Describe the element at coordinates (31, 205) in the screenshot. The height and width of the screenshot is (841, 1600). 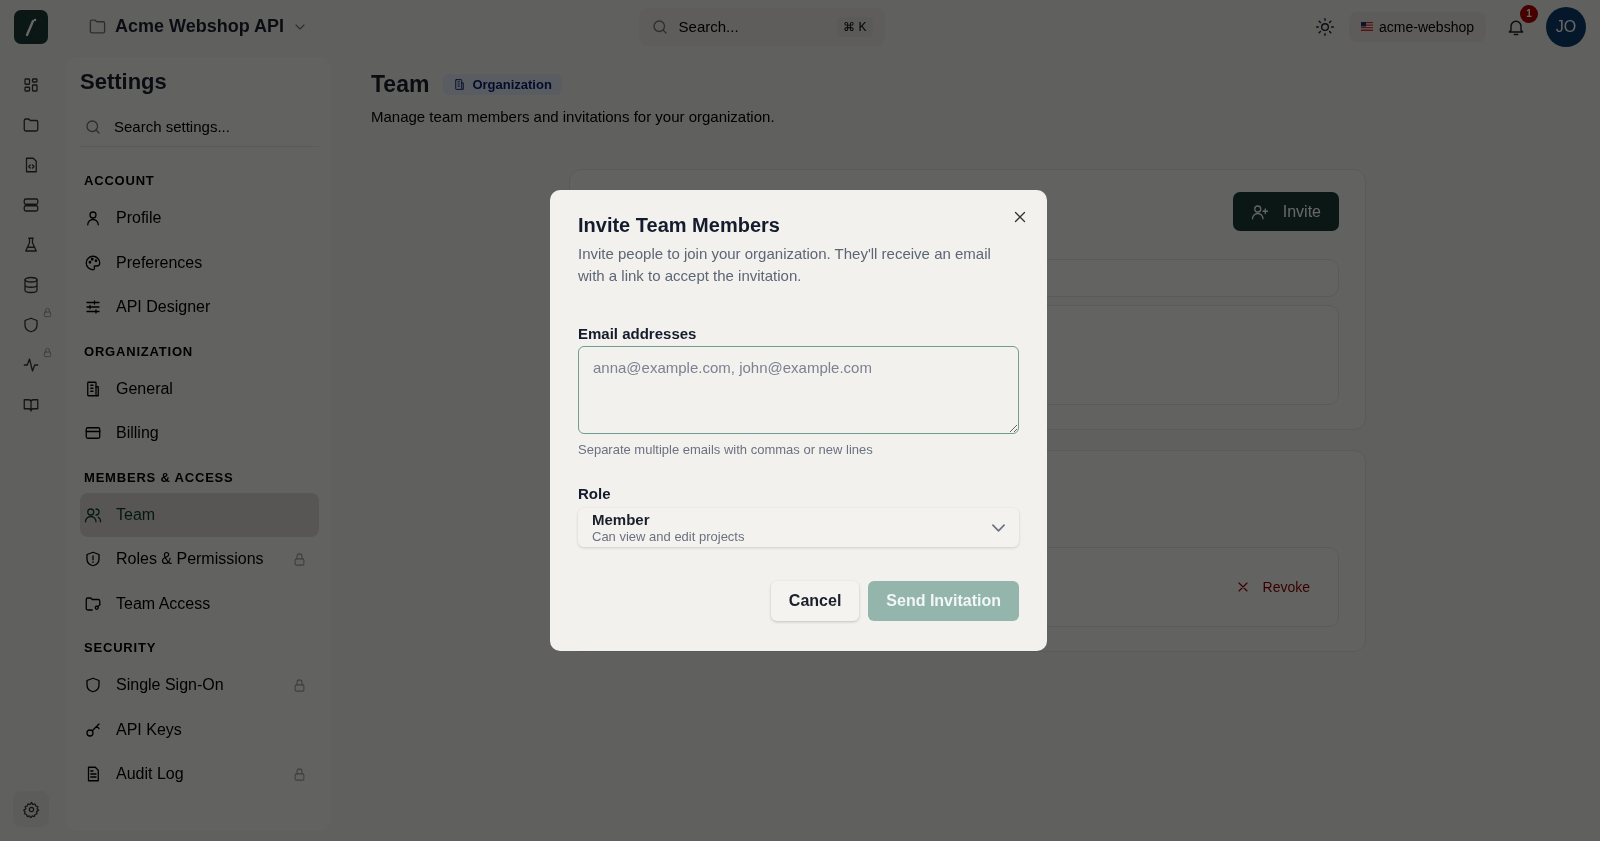
I see `server-icon` at that location.